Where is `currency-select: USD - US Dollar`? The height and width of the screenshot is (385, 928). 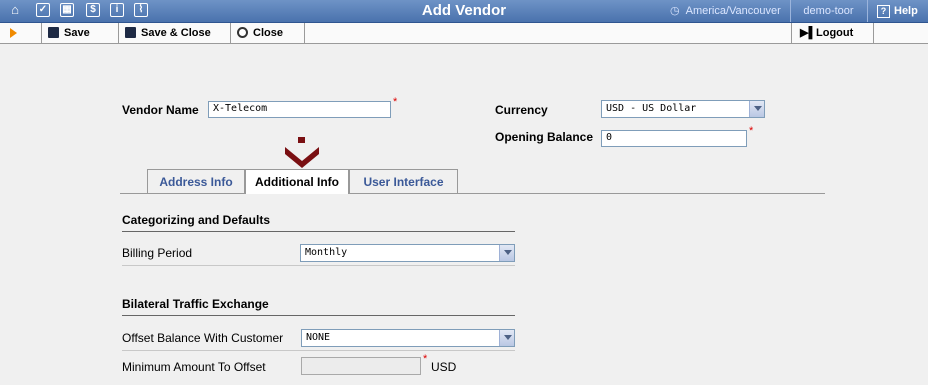
currency-select: USD - US Dollar is located at coordinates (683, 109).